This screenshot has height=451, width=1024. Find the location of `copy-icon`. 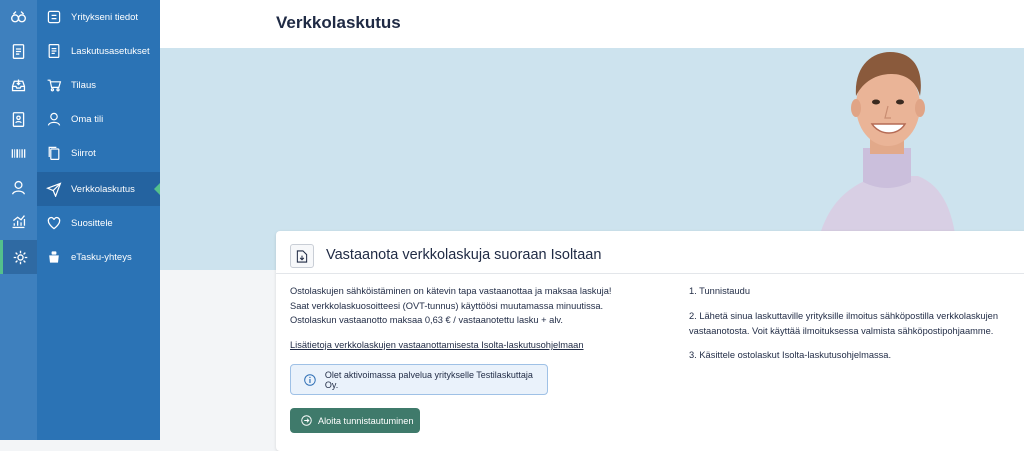

copy-icon is located at coordinates (54, 153).